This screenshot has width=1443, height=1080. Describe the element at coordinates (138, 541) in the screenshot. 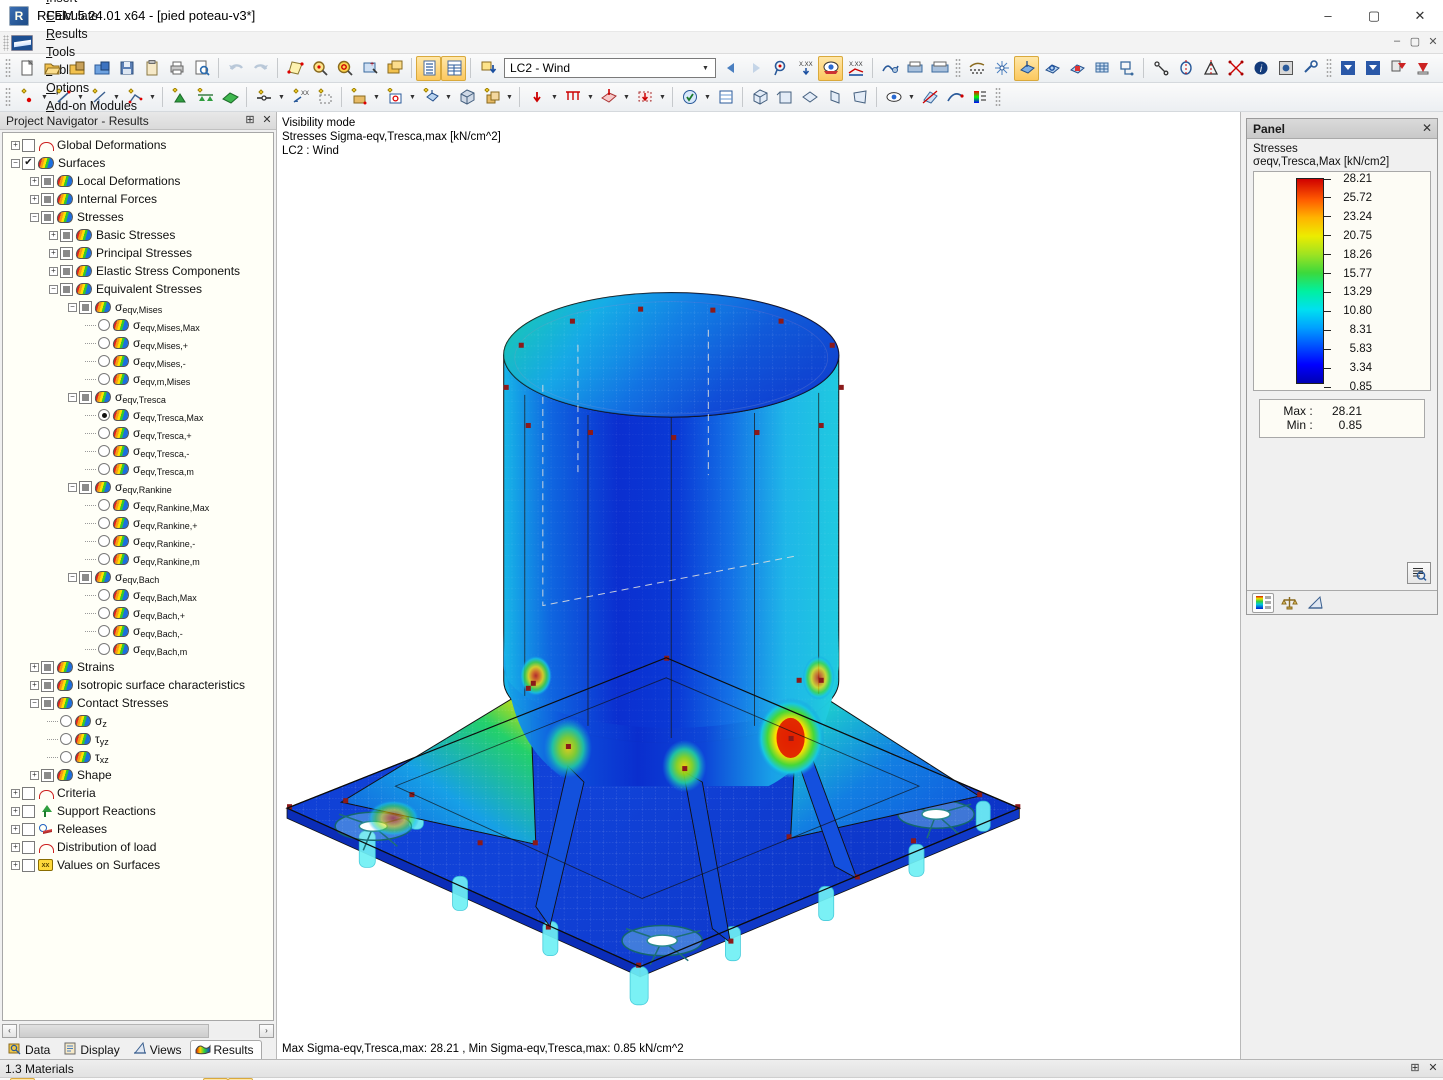

I see `tree-item-eqv-rankine: σeqv,Rankine,-` at that location.